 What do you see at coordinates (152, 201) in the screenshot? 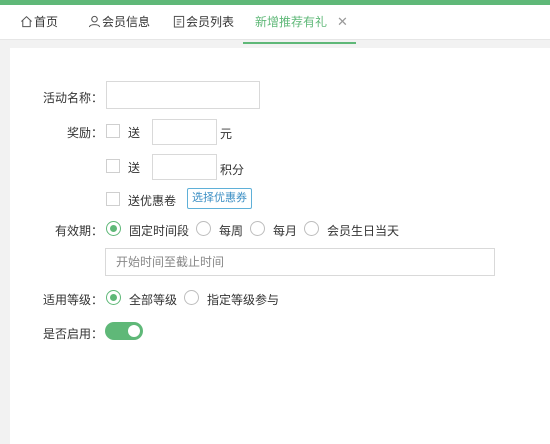
I see `reward-coupon-text: 送优惠卷` at bounding box center [152, 201].